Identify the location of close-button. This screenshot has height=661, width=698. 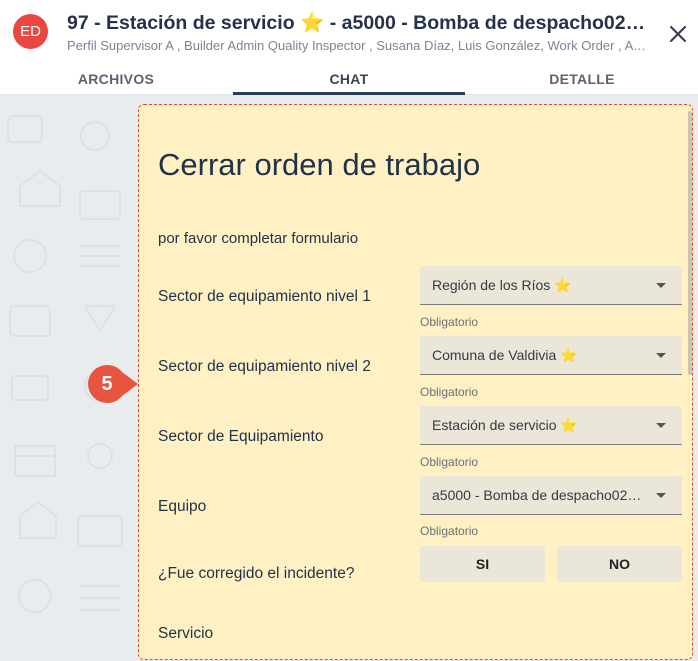
(678, 34).